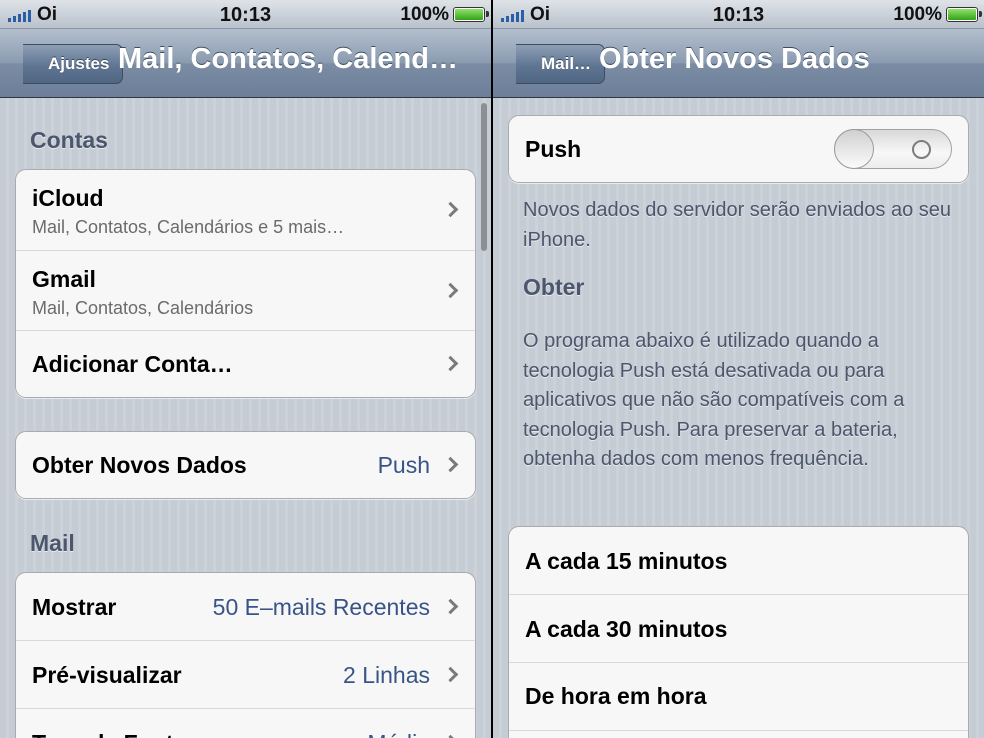  I want to click on font-size-row: Tam. de Fonte Médio, so click(245, 723).